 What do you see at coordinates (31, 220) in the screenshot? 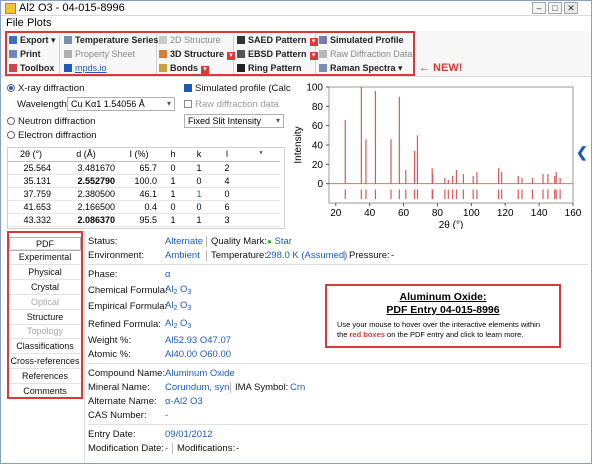
I see `table-cell: 43.332` at bounding box center [31, 220].